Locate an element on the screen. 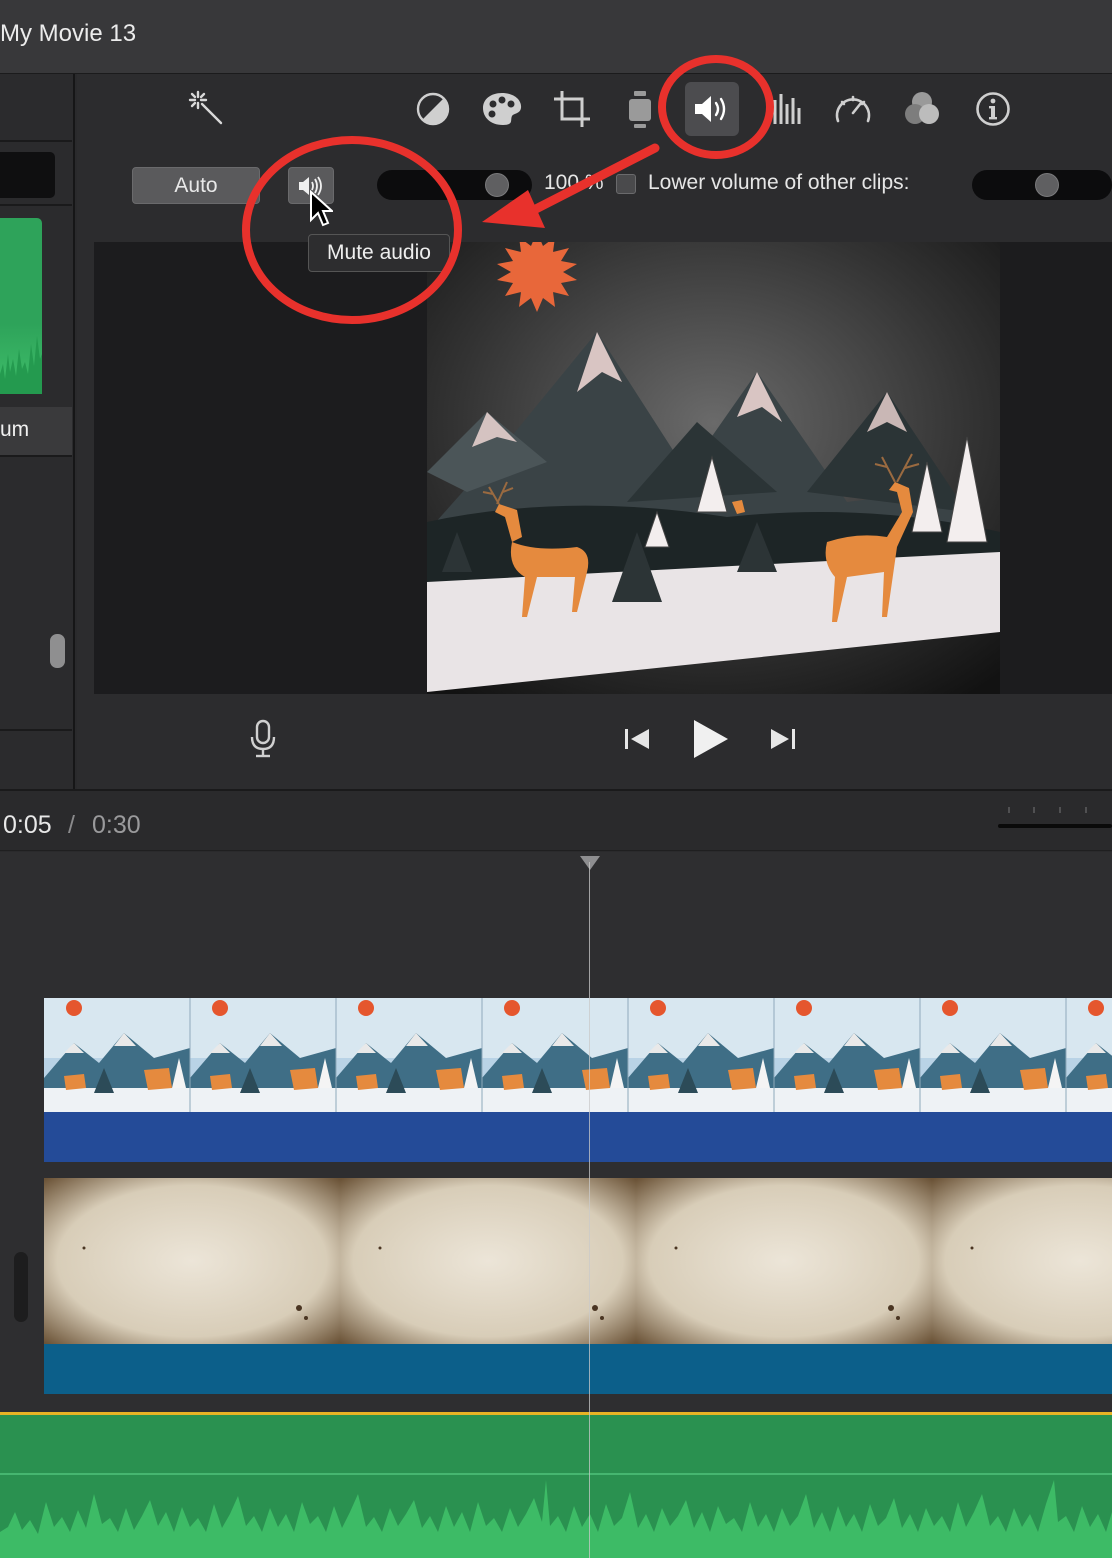 The width and height of the screenshot is (1112, 1558). total-duration: 0:30 is located at coordinates (116, 825).